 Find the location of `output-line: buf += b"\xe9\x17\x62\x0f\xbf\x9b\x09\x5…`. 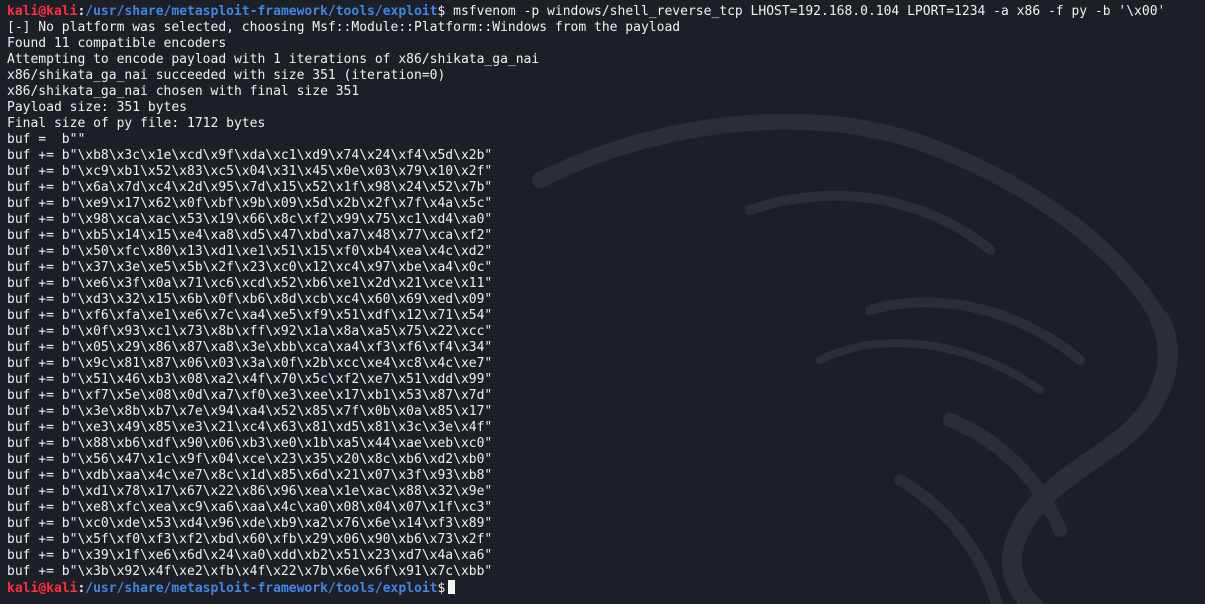

output-line: buf += b"\xe9\x17\x62\x0f\xbf\x9b\x09\x5… is located at coordinates (250, 203).